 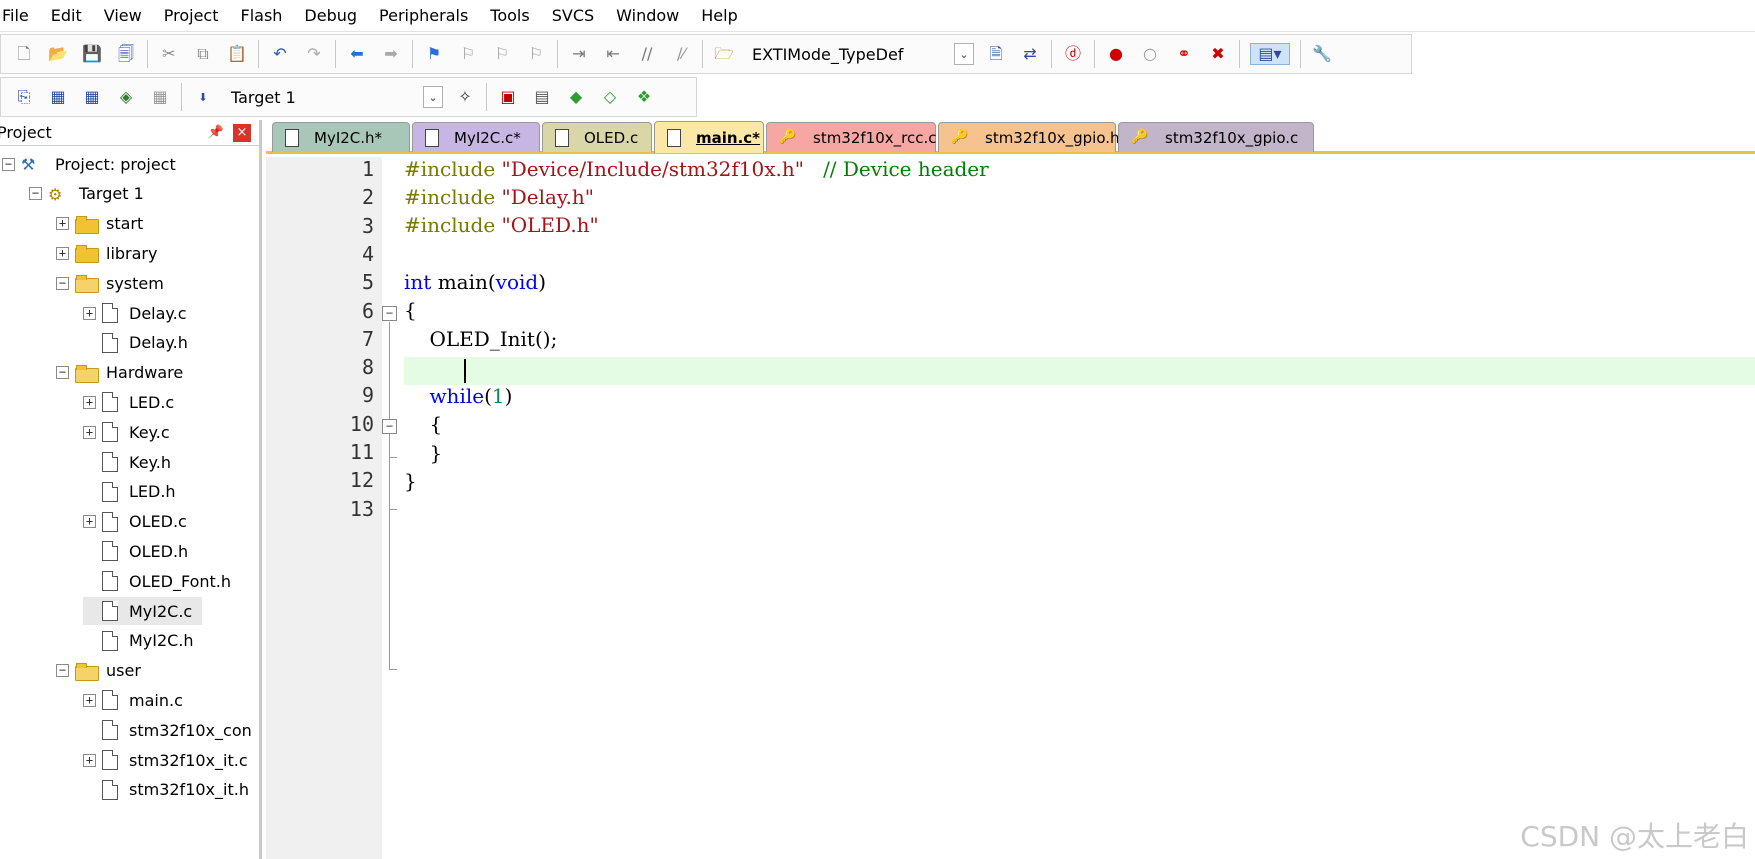 What do you see at coordinates (126, 54) in the screenshot?
I see `save-all-icon: 🗐` at bounding box center [126, 54].